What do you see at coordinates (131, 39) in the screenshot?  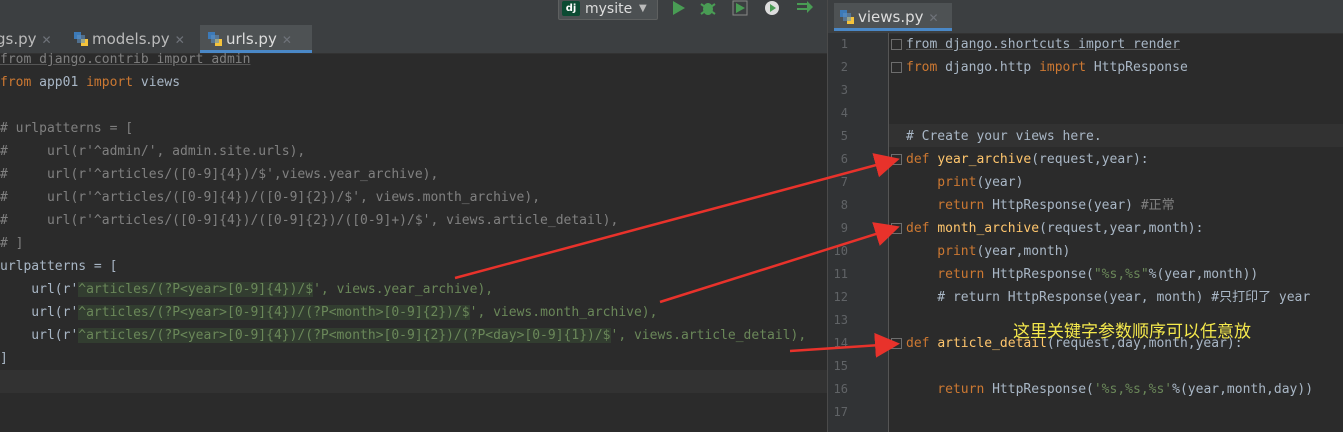 I see `tab-label: models.py` at bounding box center [131, 39].